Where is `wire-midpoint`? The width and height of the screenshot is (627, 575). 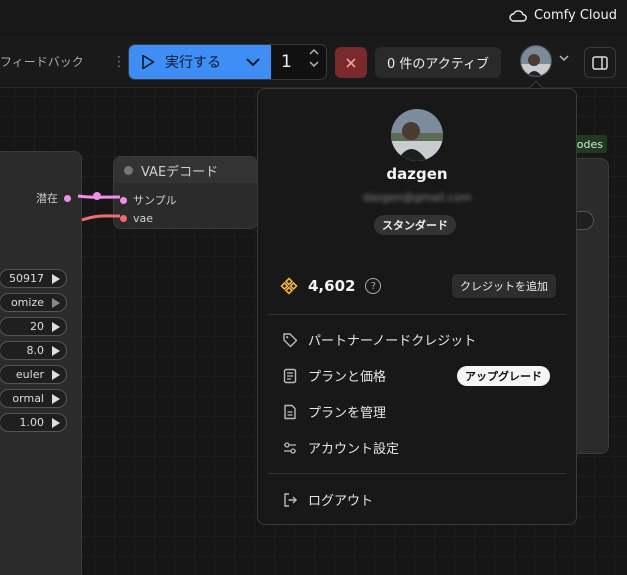 wire-midpoint is located at coordinates (97, 196).